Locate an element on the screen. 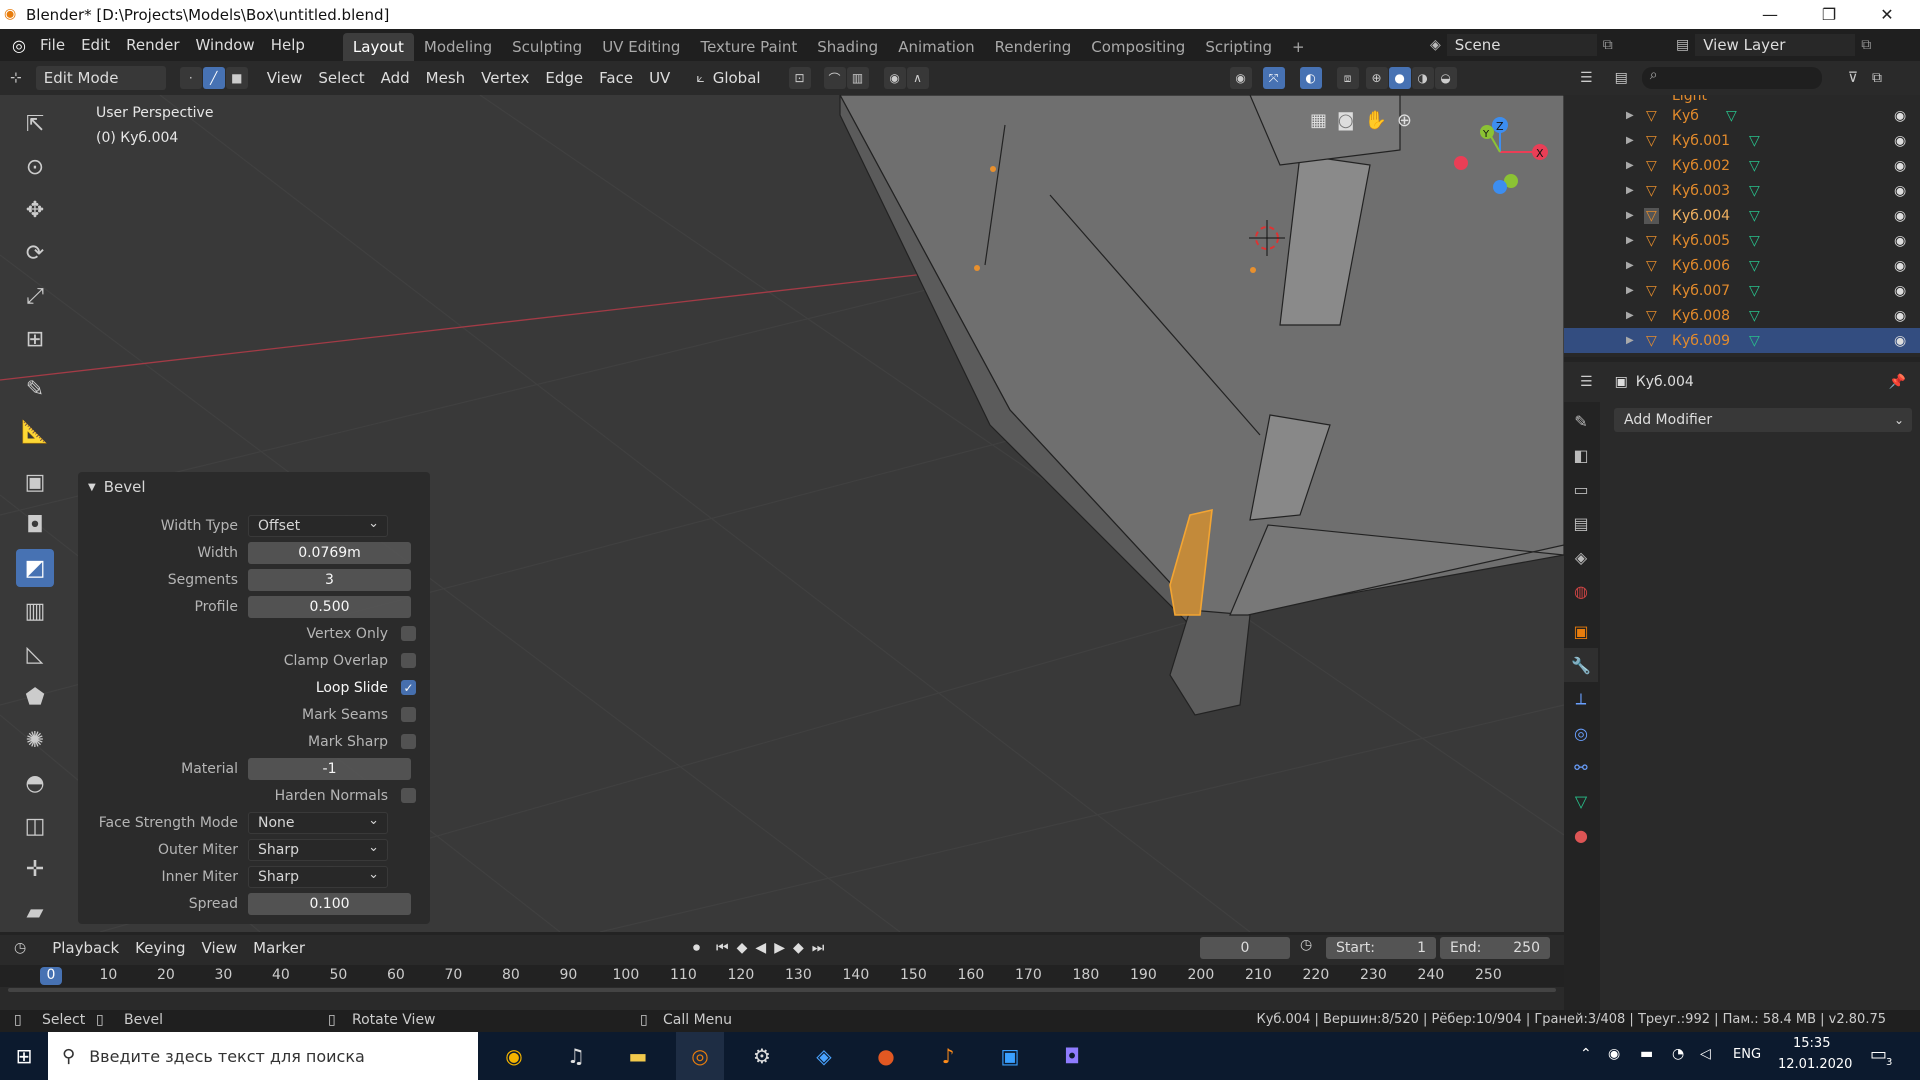 Image resolution: width=1920 pixels, height=1080 pixels. tab-animation: Animation is located at coordinates (936, 47).